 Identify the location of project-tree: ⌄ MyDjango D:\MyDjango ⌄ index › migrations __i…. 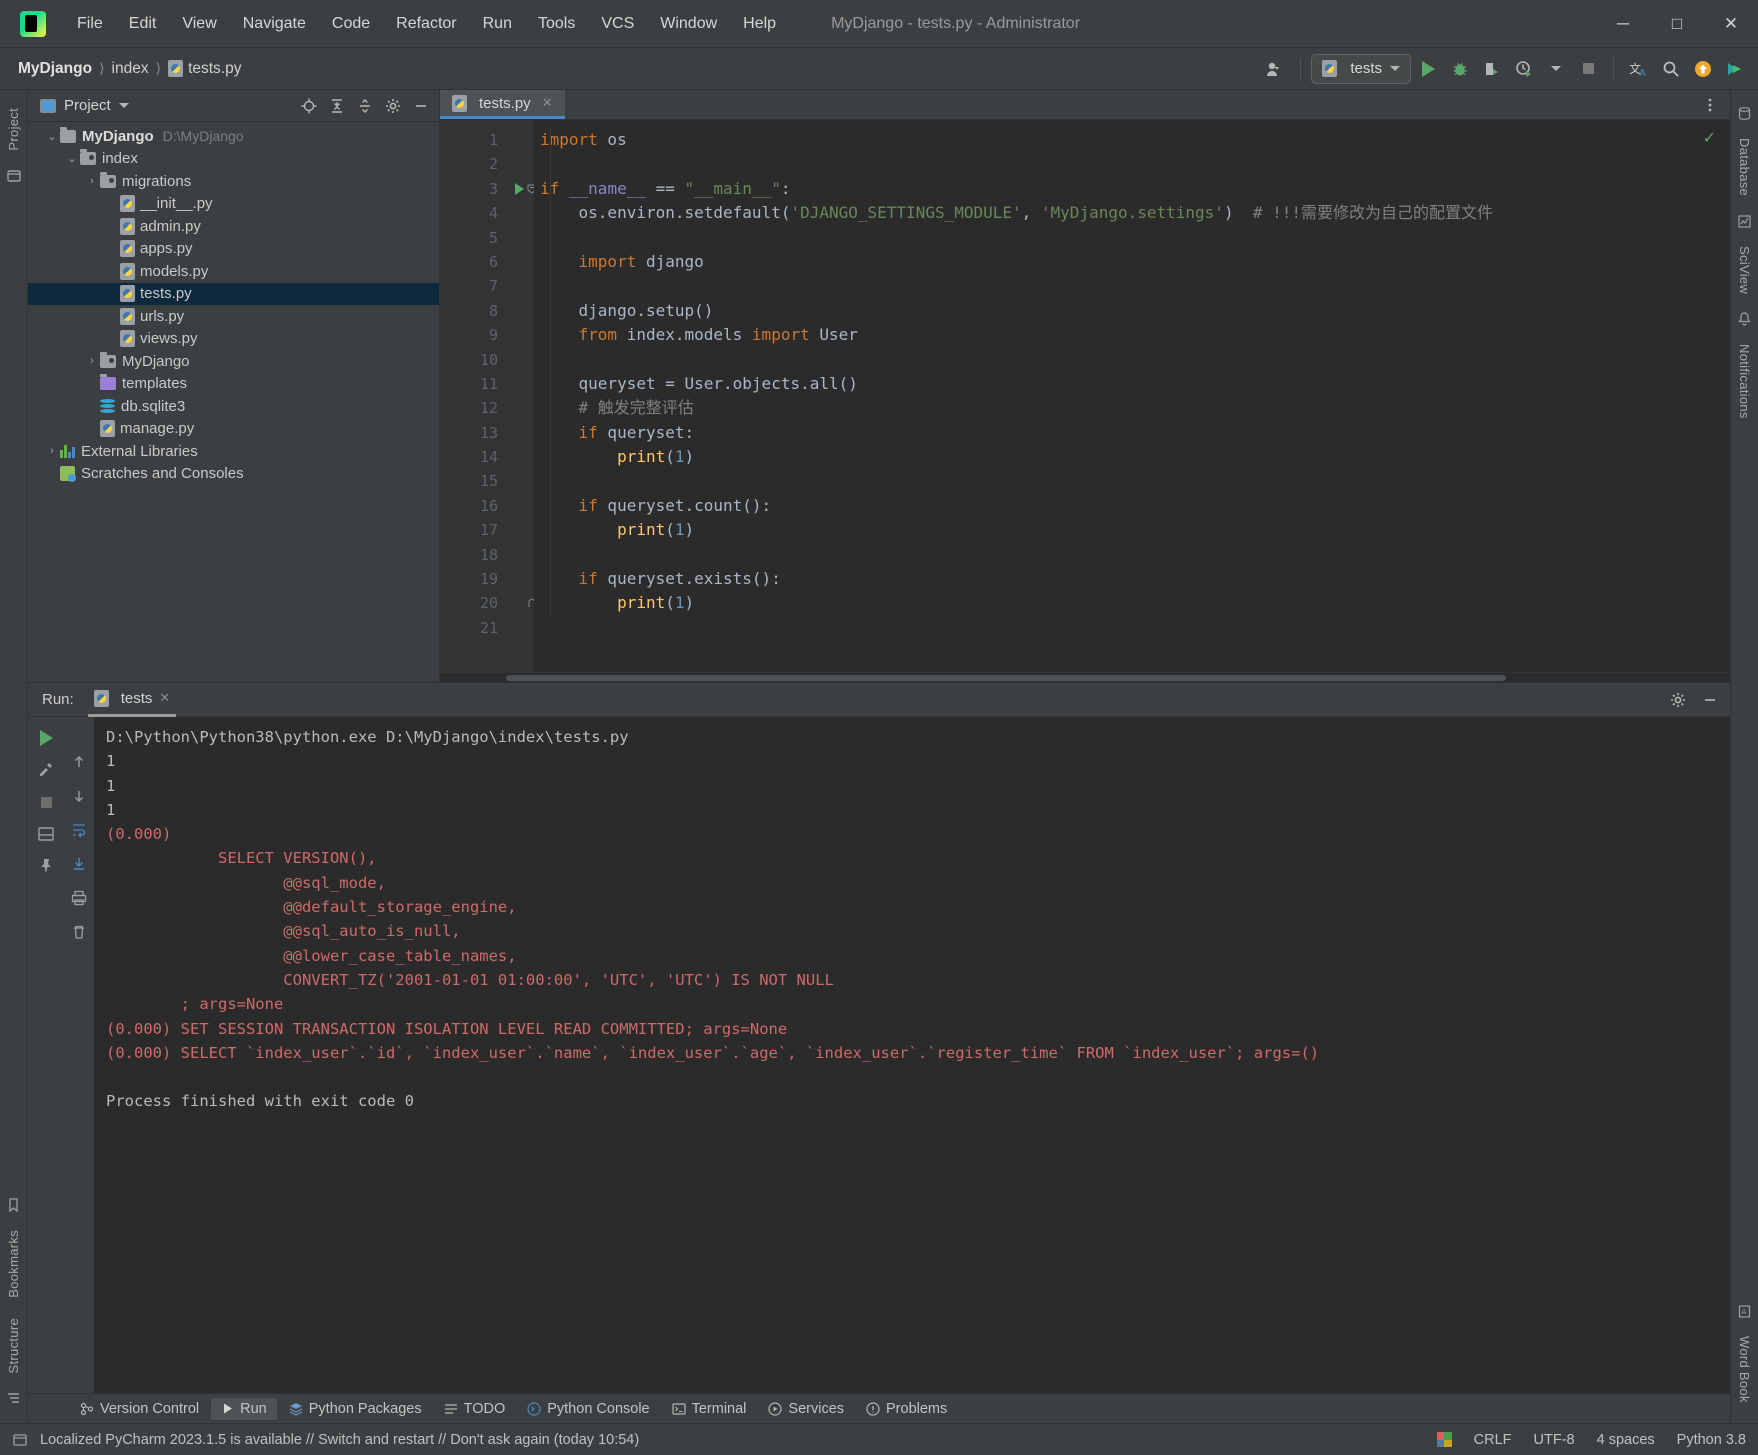
(233, 402).